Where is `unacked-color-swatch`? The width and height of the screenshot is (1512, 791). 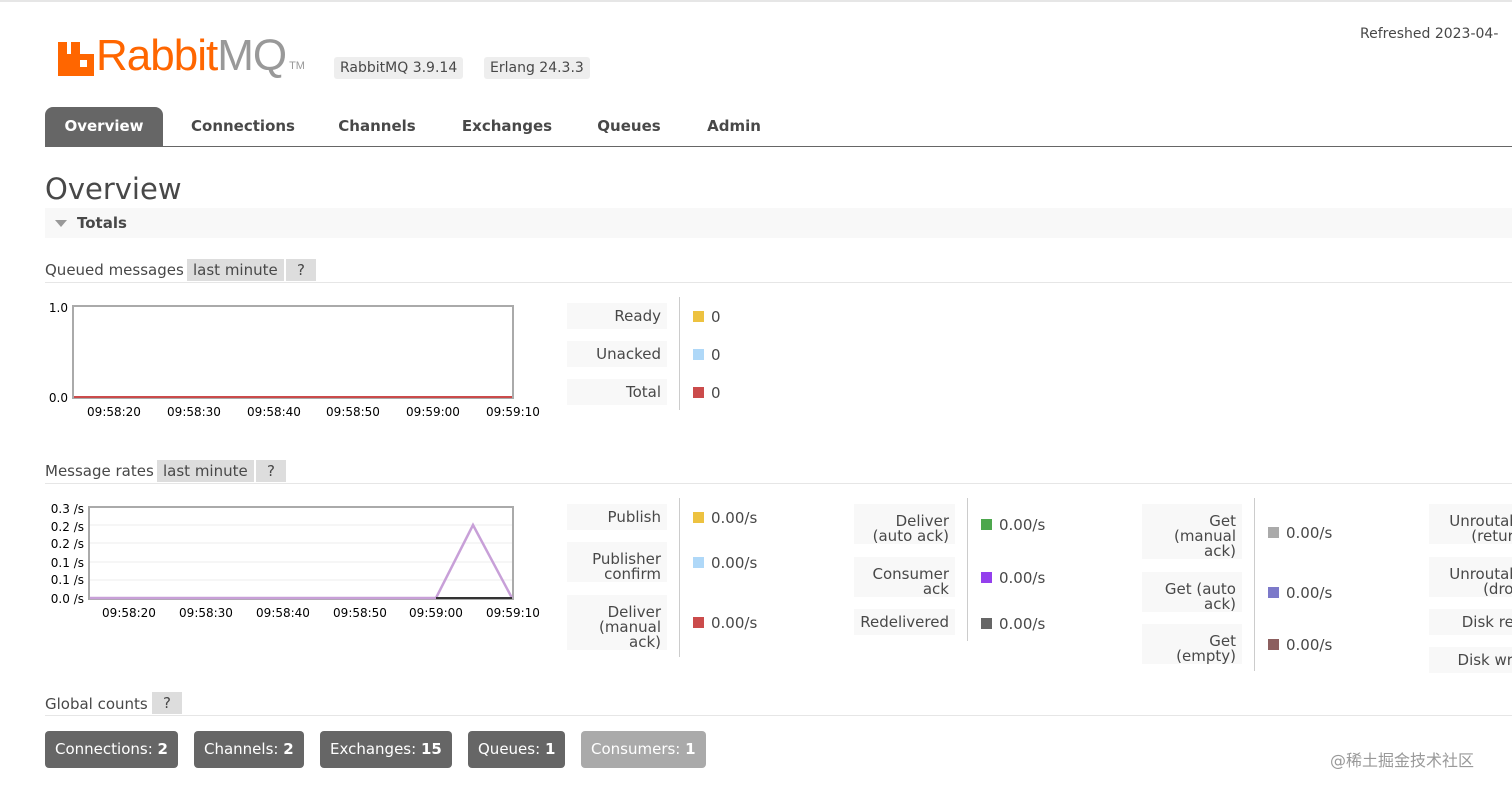 unacked-color-swatch is located at coordinates (698, 354).